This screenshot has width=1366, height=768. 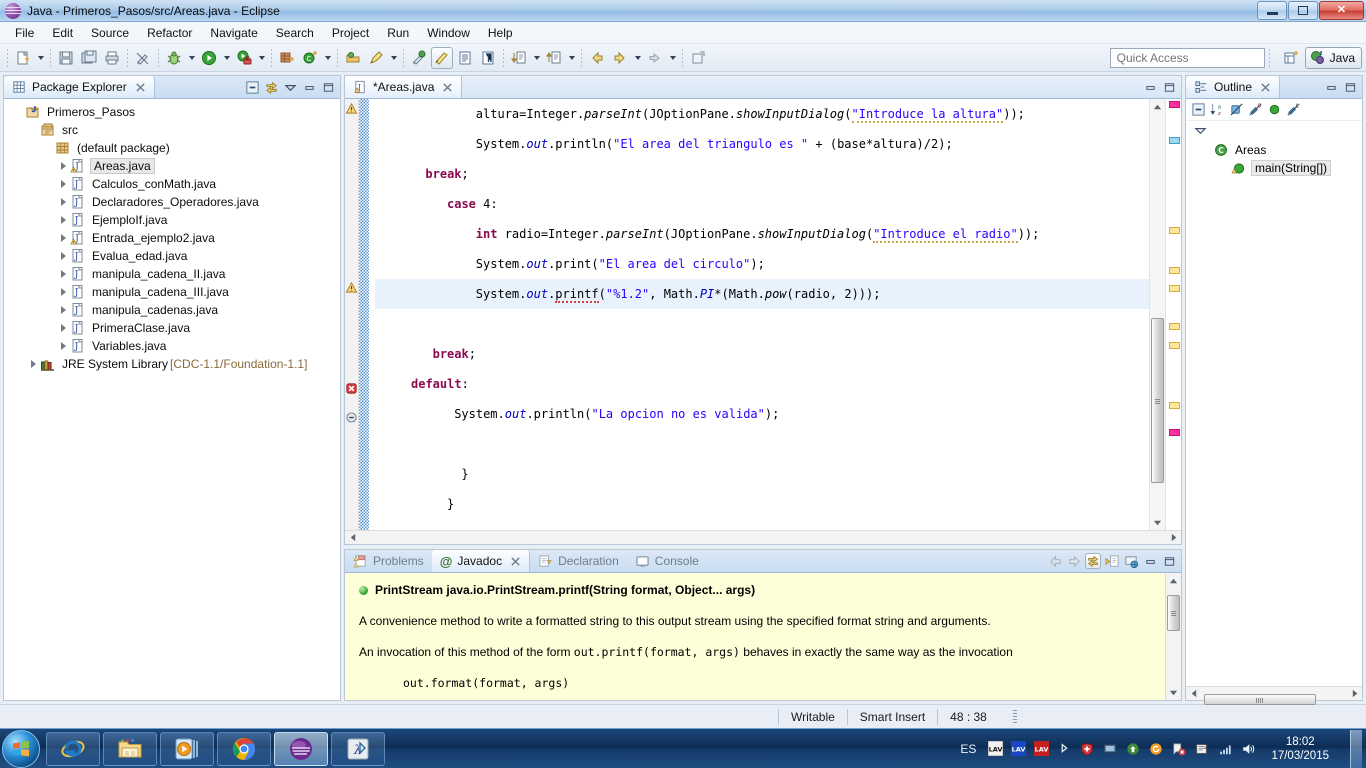 I want to click on device-icon, so click(x=1202, y=749).